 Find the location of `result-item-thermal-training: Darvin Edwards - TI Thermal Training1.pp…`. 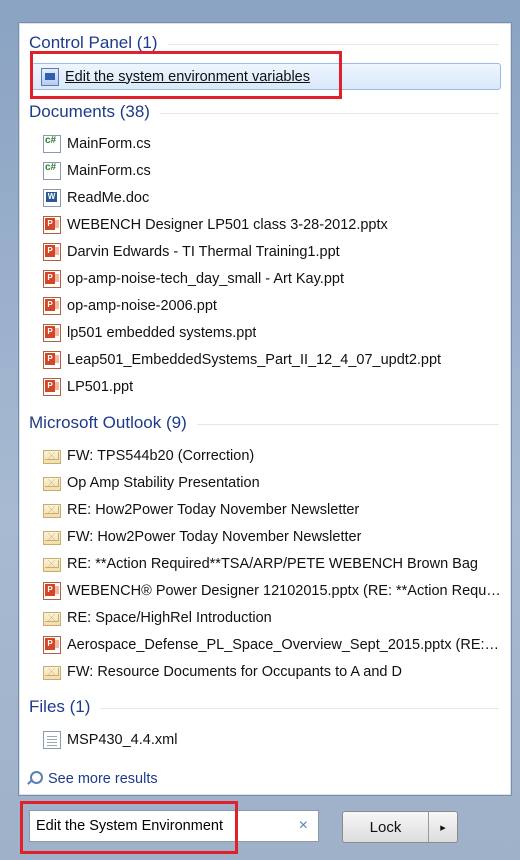

result-item-thermal-training: Darvin Edwards - TI Thermal Training1.pp… is located at coordinates (272, 251).